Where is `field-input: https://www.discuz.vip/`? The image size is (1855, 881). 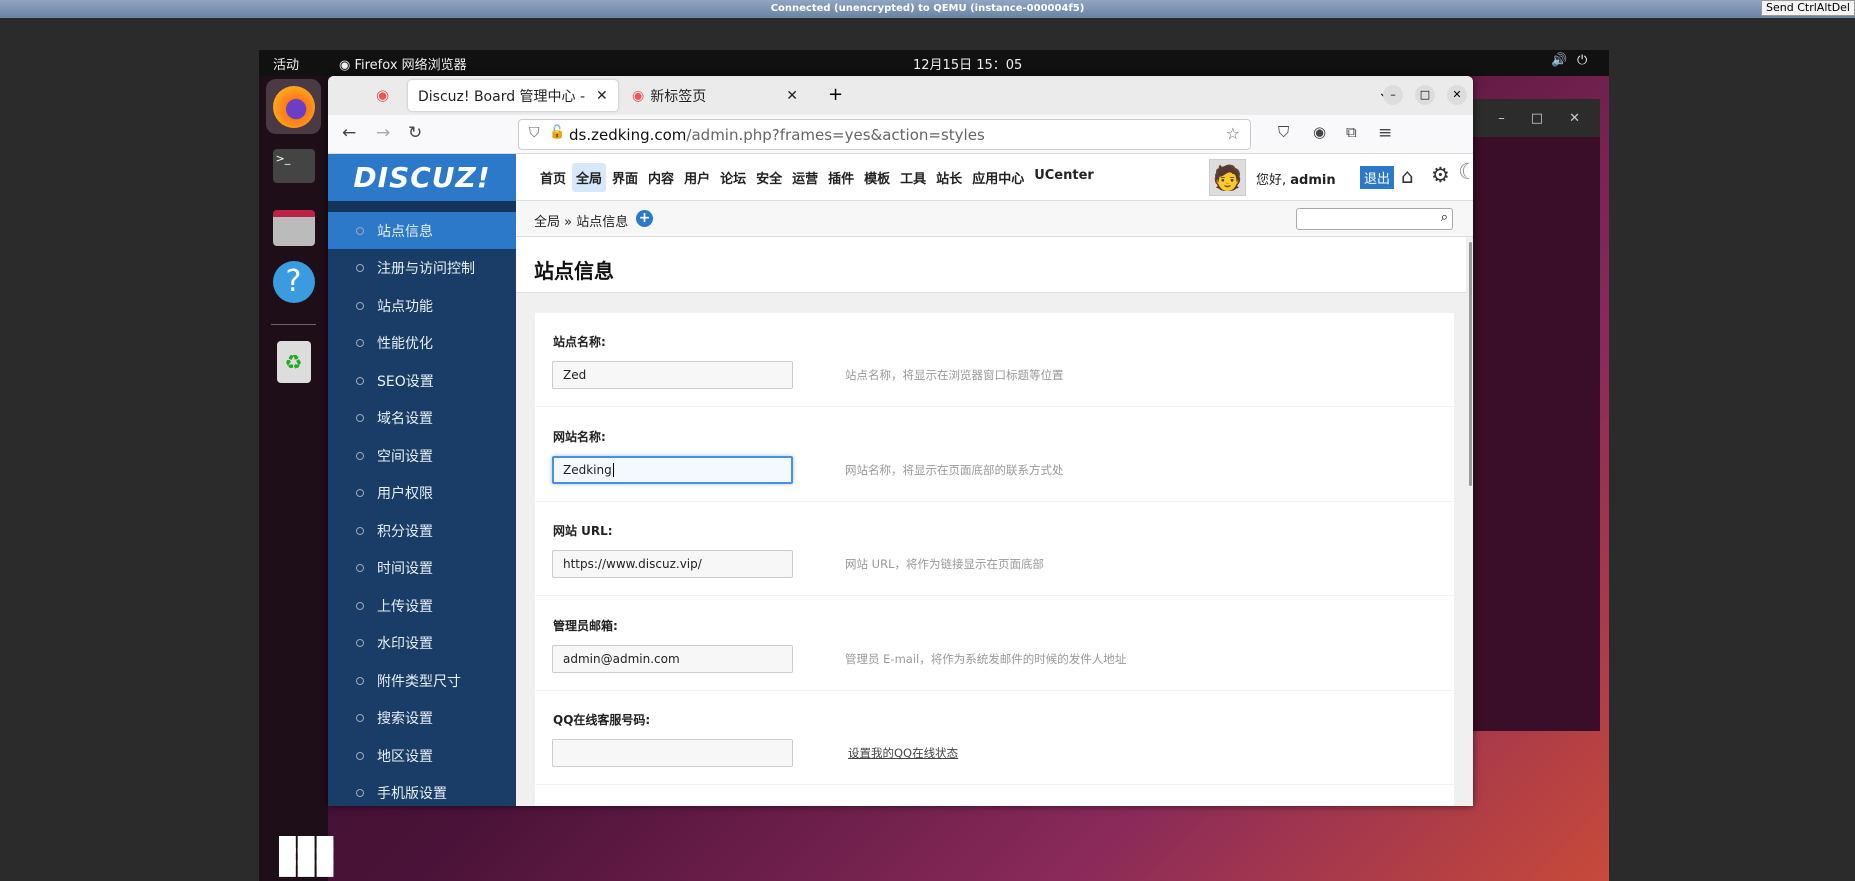
field-input: https://www.discuz.vip/ is located at coordinates (672, 564).